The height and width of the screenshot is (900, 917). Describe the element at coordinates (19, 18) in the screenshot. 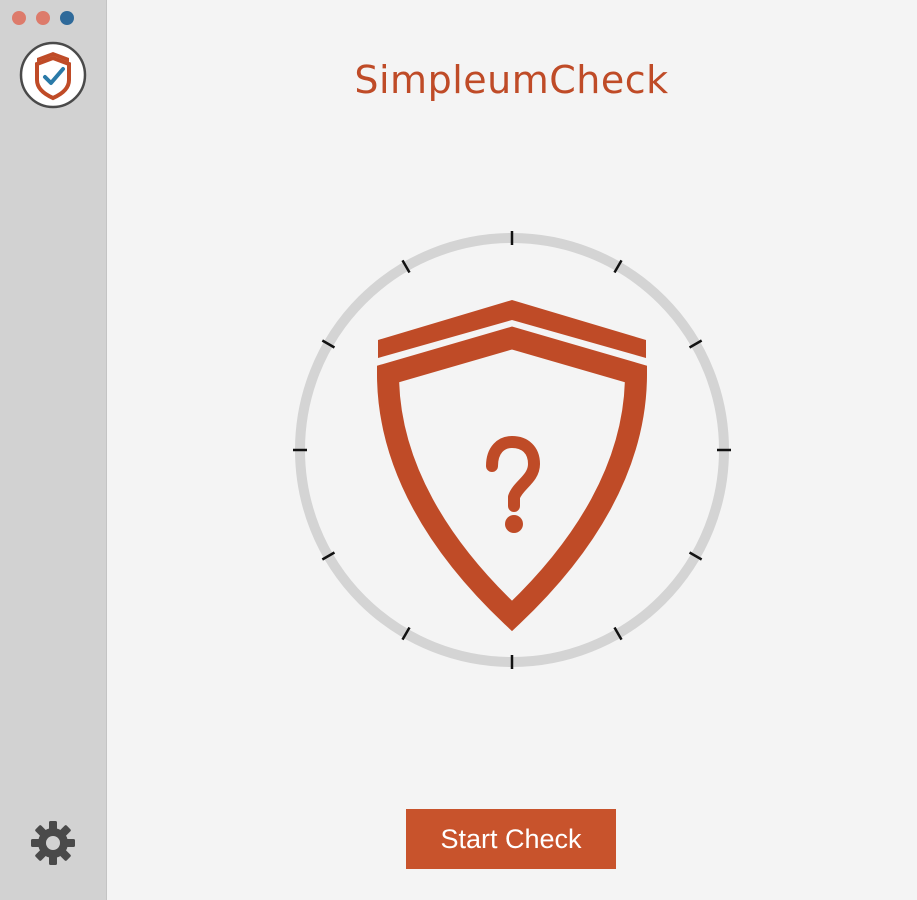

I see `close-button` at that location.